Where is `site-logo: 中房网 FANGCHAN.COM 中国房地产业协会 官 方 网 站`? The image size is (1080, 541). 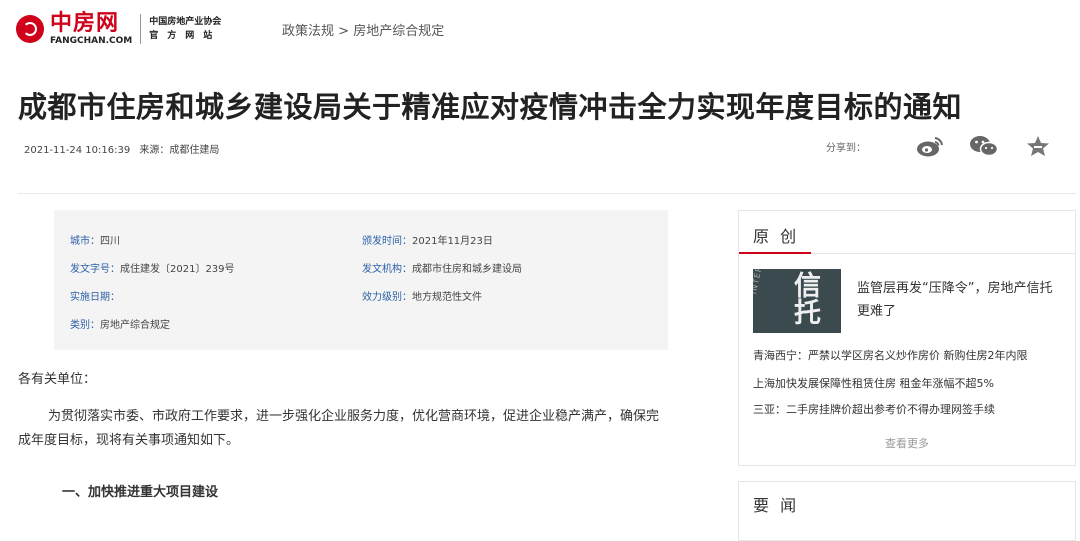 site-logo: 中房网 FANGCHAN.COM 中国房地产业协会 官 方 网 站 is located at coordinates (118, 29).